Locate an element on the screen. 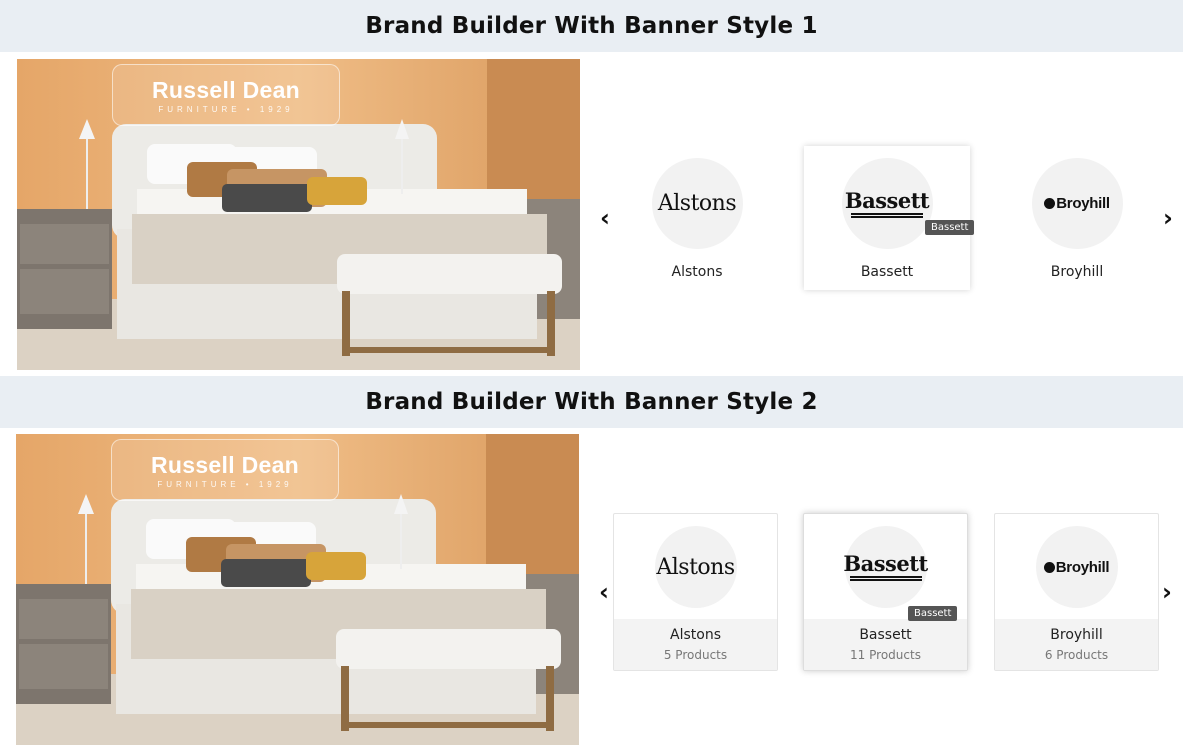  brand-card-bassett: Bassett Bassett 11 Products is located at coordinates (885, 592).